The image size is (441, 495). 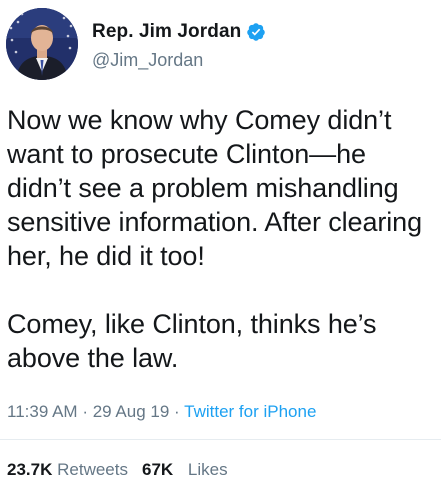 I want to click on avatar, so click(x=42, y=44).